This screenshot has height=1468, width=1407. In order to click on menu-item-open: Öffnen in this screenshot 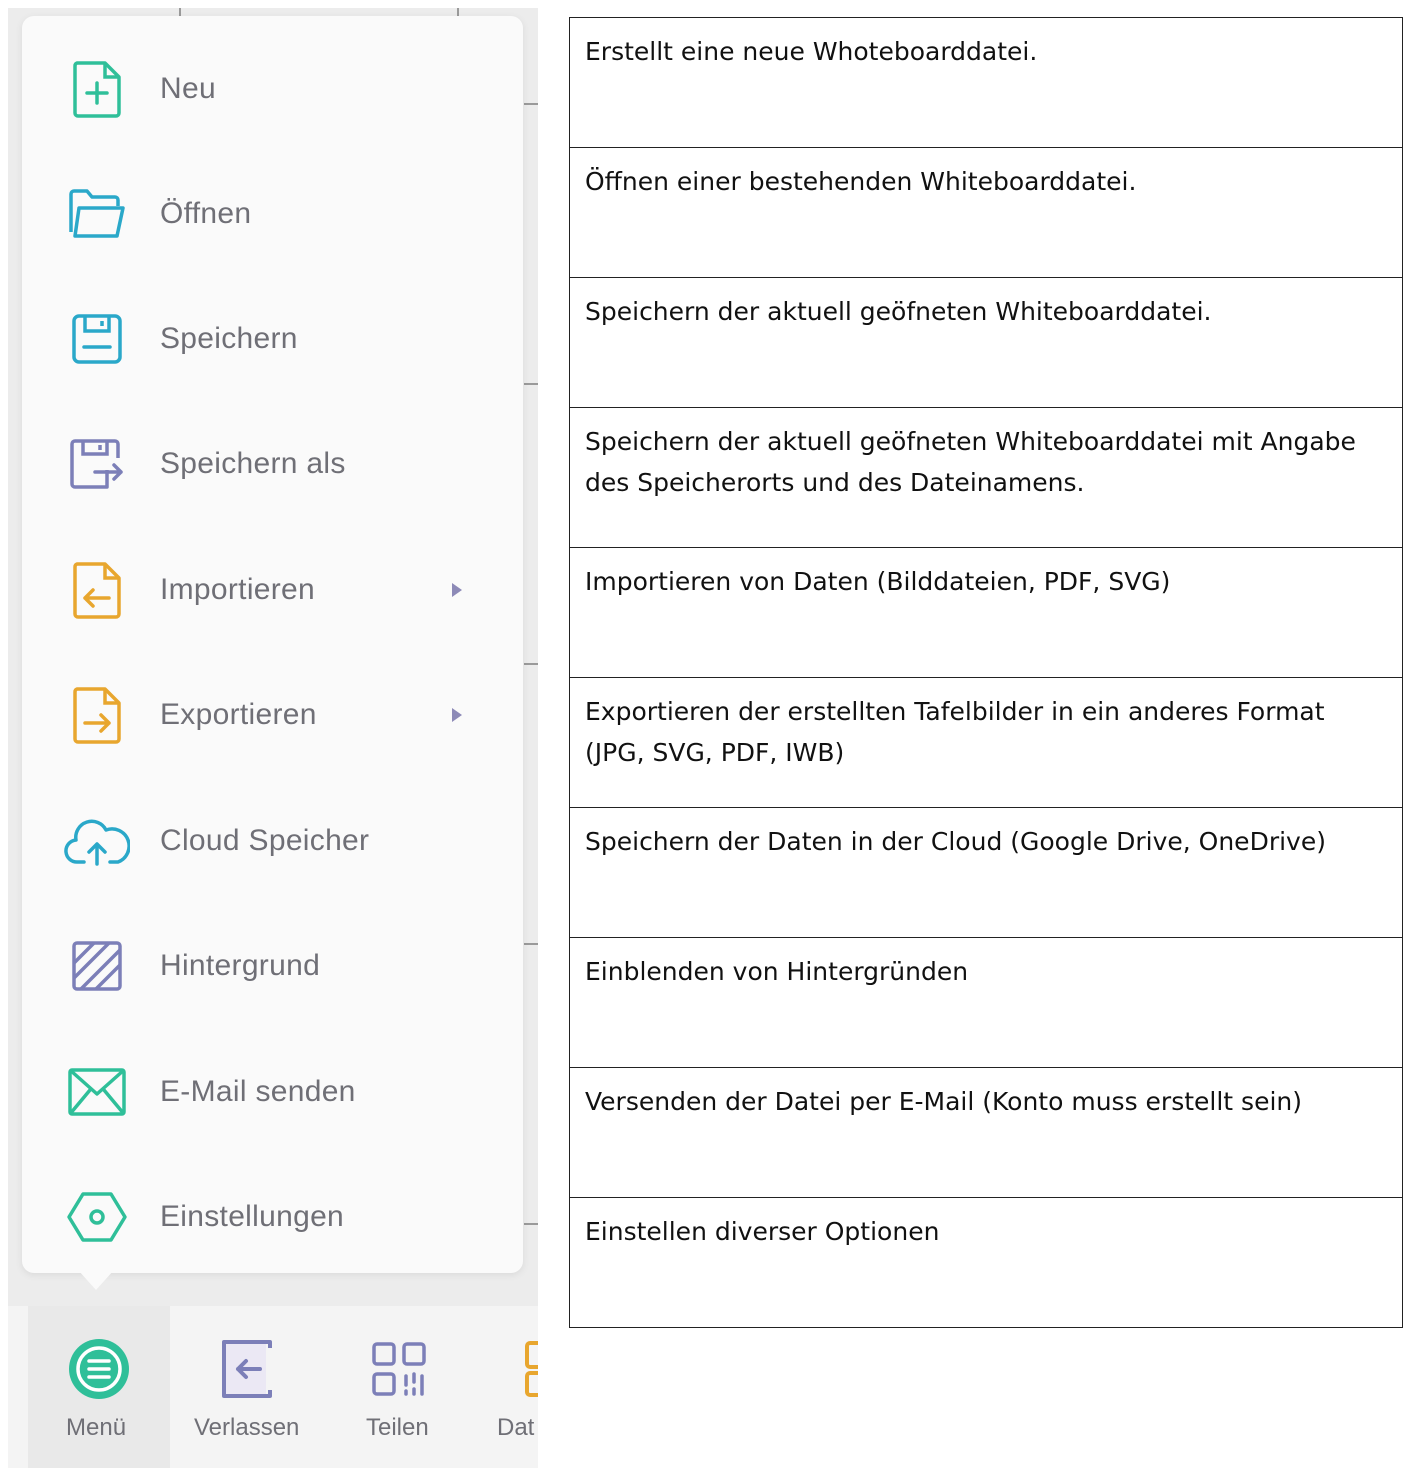, I will do `click(272, 213)`.